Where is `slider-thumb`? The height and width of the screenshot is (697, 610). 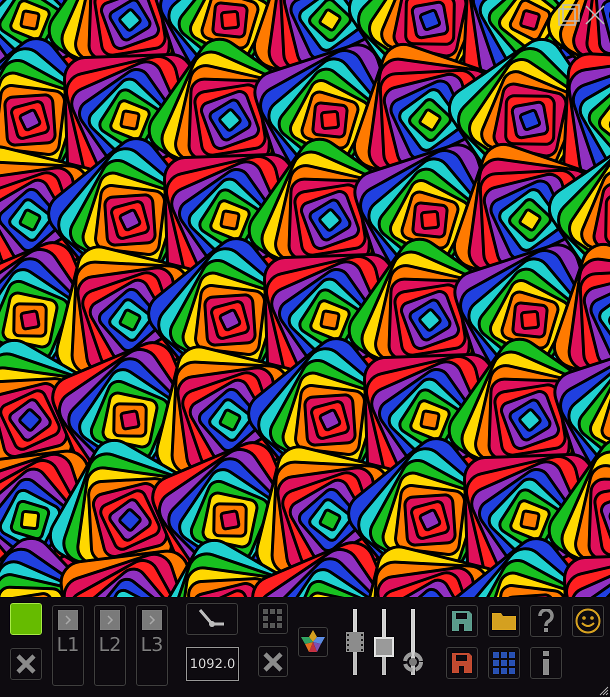
slider-thumb is located at coordinates (355, 642).